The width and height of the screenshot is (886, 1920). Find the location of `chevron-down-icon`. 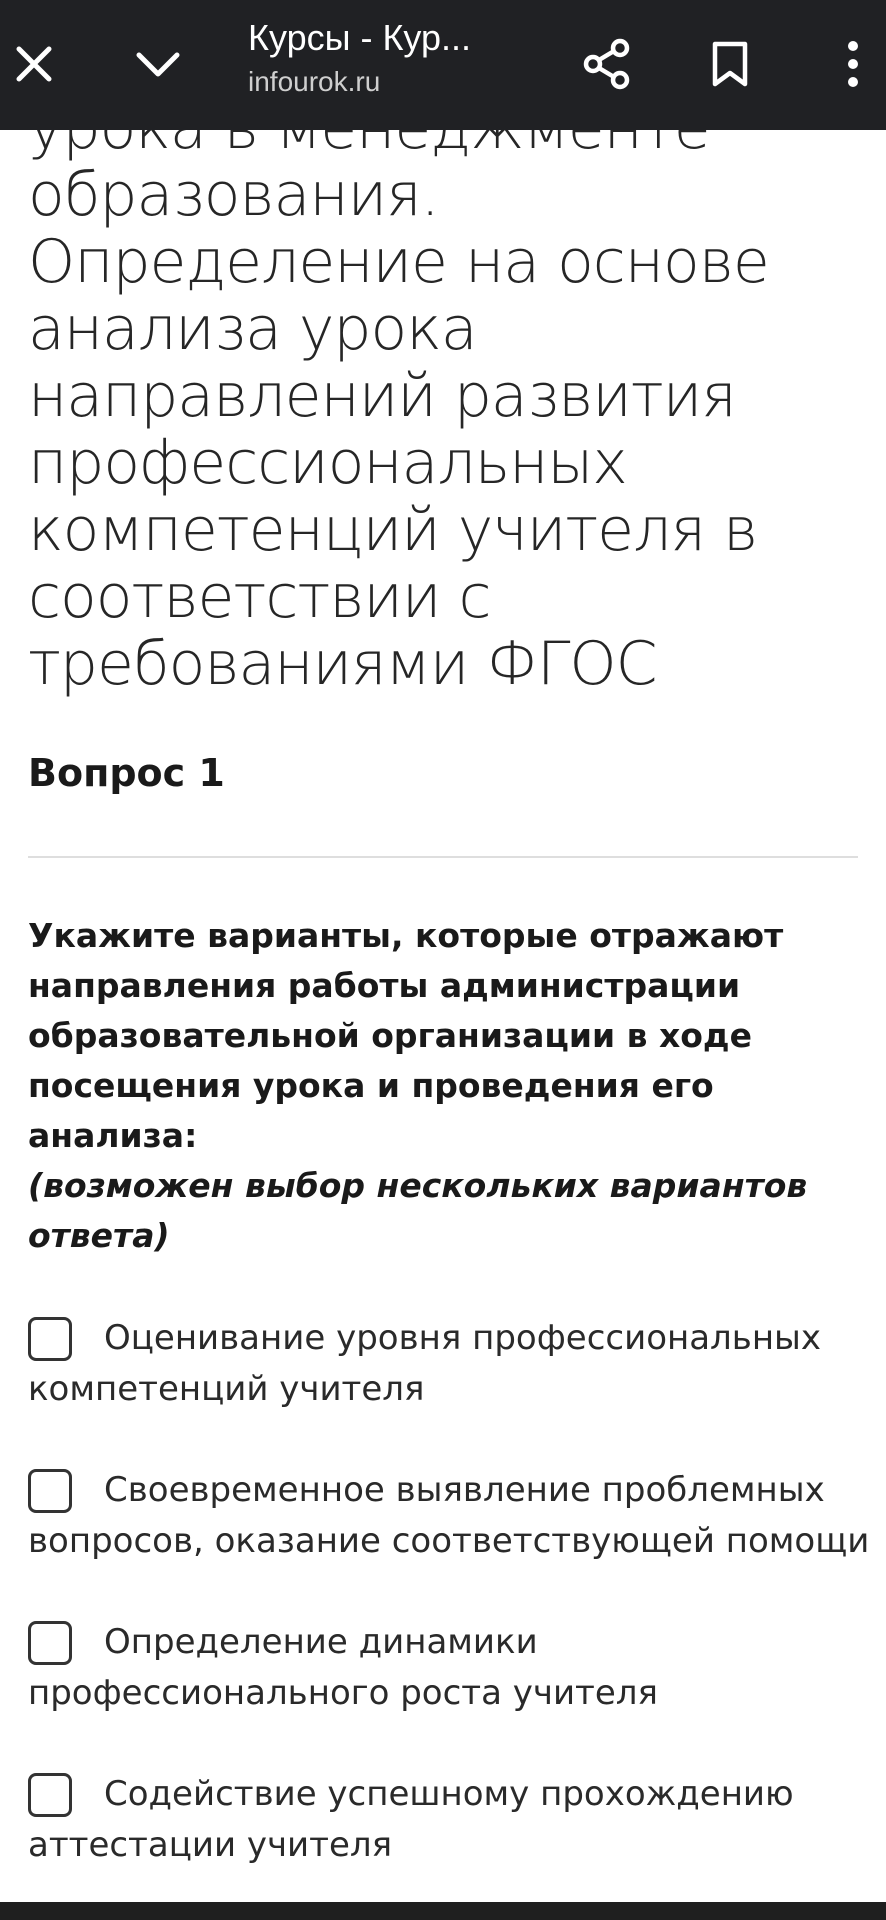

chevron-down-icon is located at coordinates (158, 64).